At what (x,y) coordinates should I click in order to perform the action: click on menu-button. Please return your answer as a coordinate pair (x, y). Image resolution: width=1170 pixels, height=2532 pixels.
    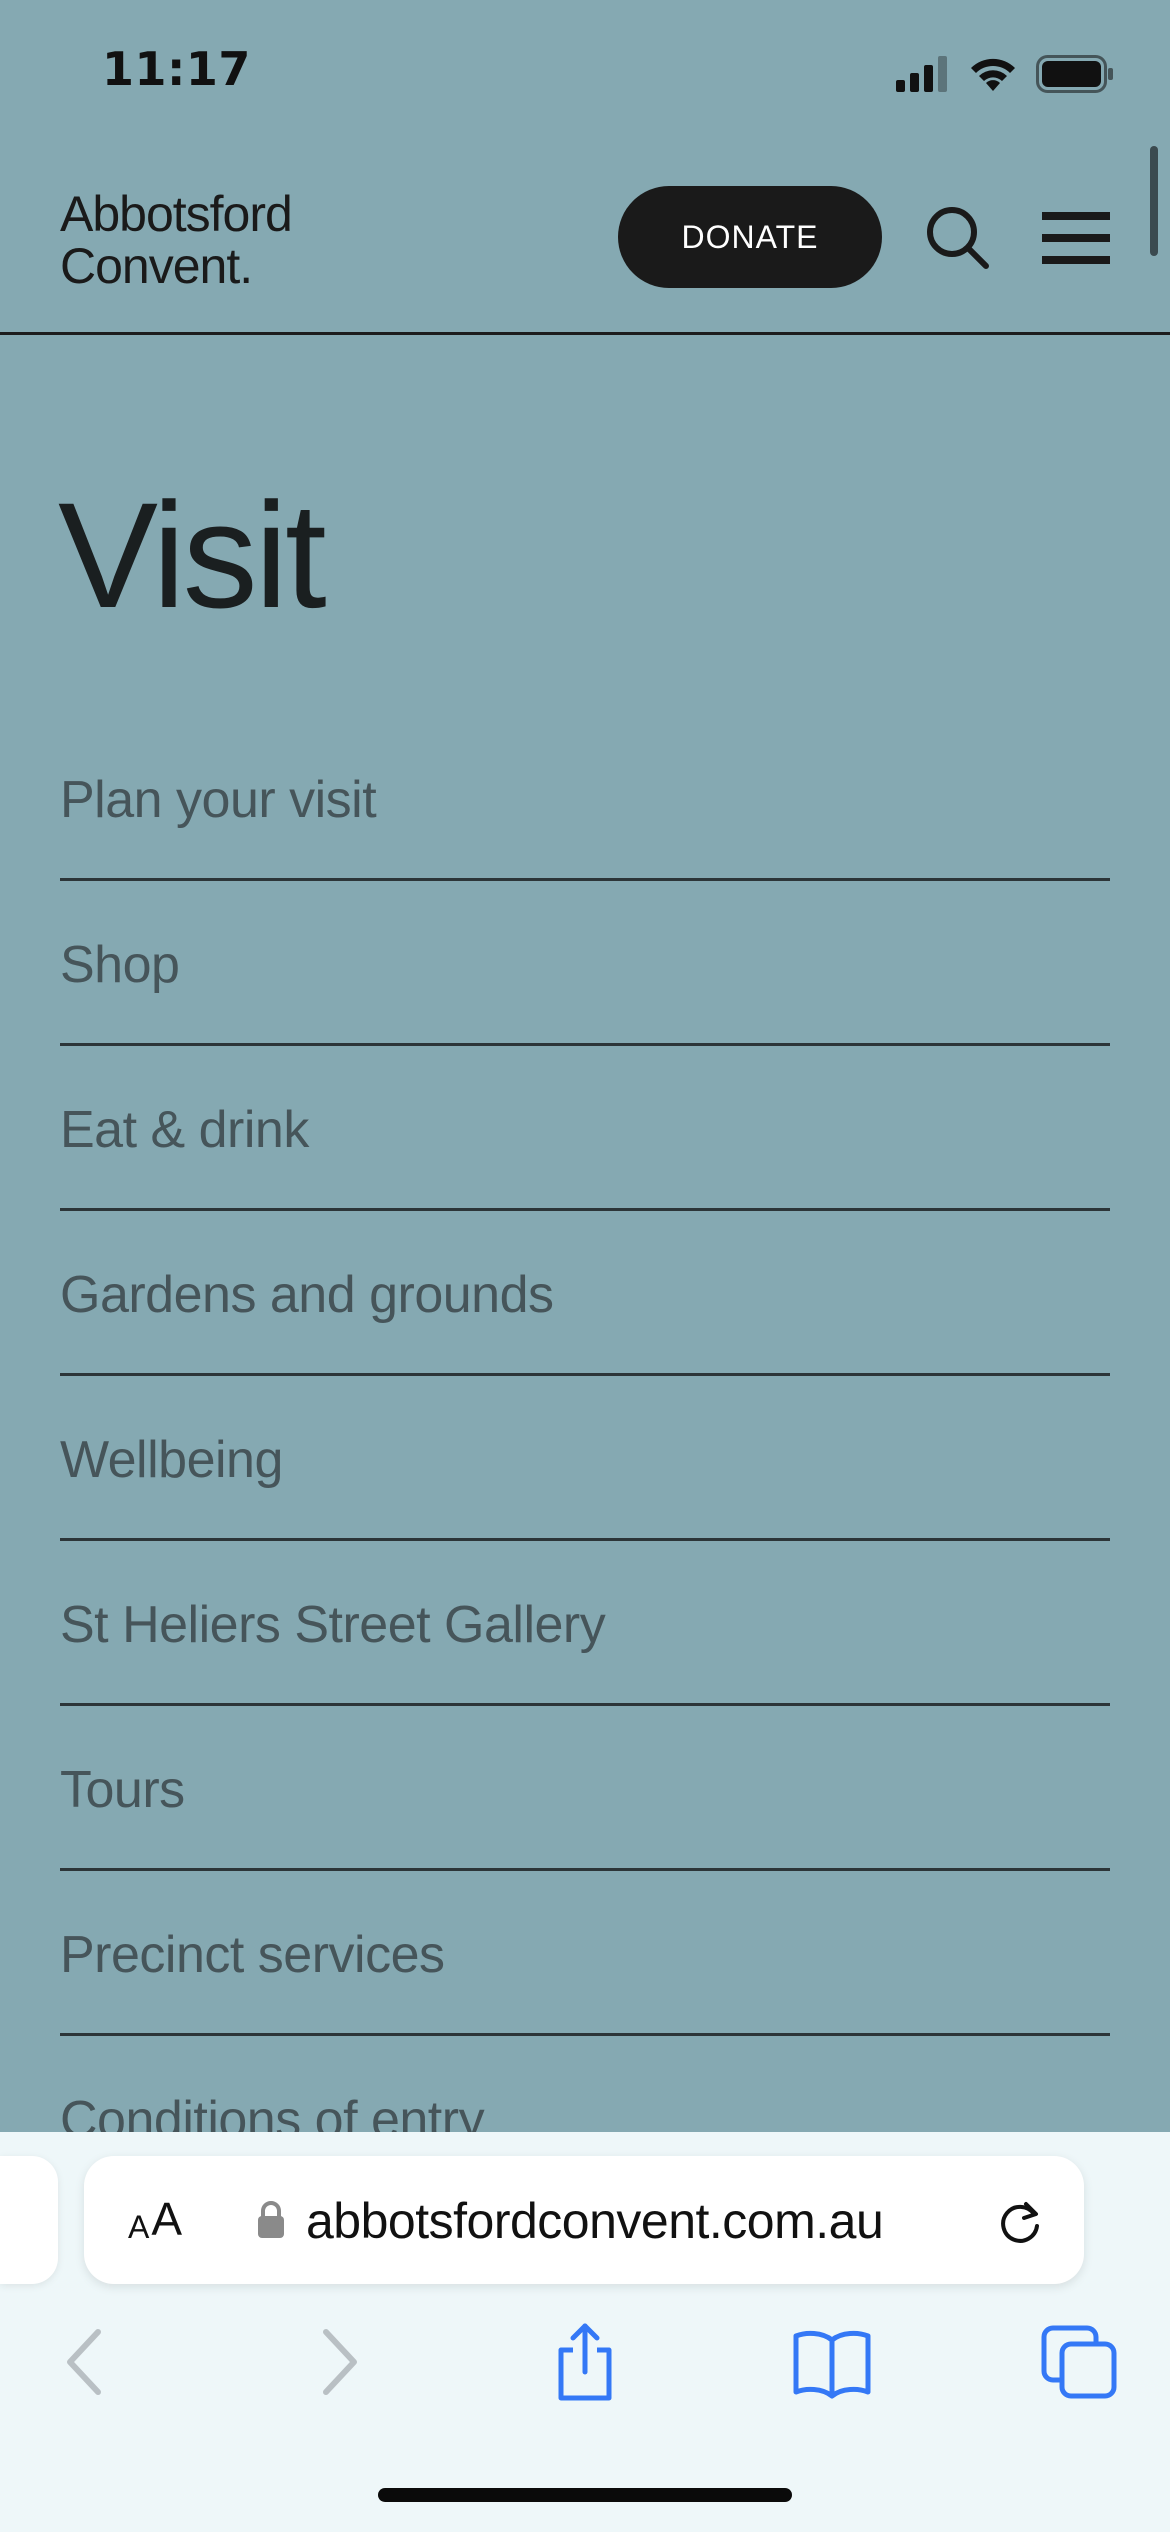
    Looking at the image, I should click on (1076, 238).